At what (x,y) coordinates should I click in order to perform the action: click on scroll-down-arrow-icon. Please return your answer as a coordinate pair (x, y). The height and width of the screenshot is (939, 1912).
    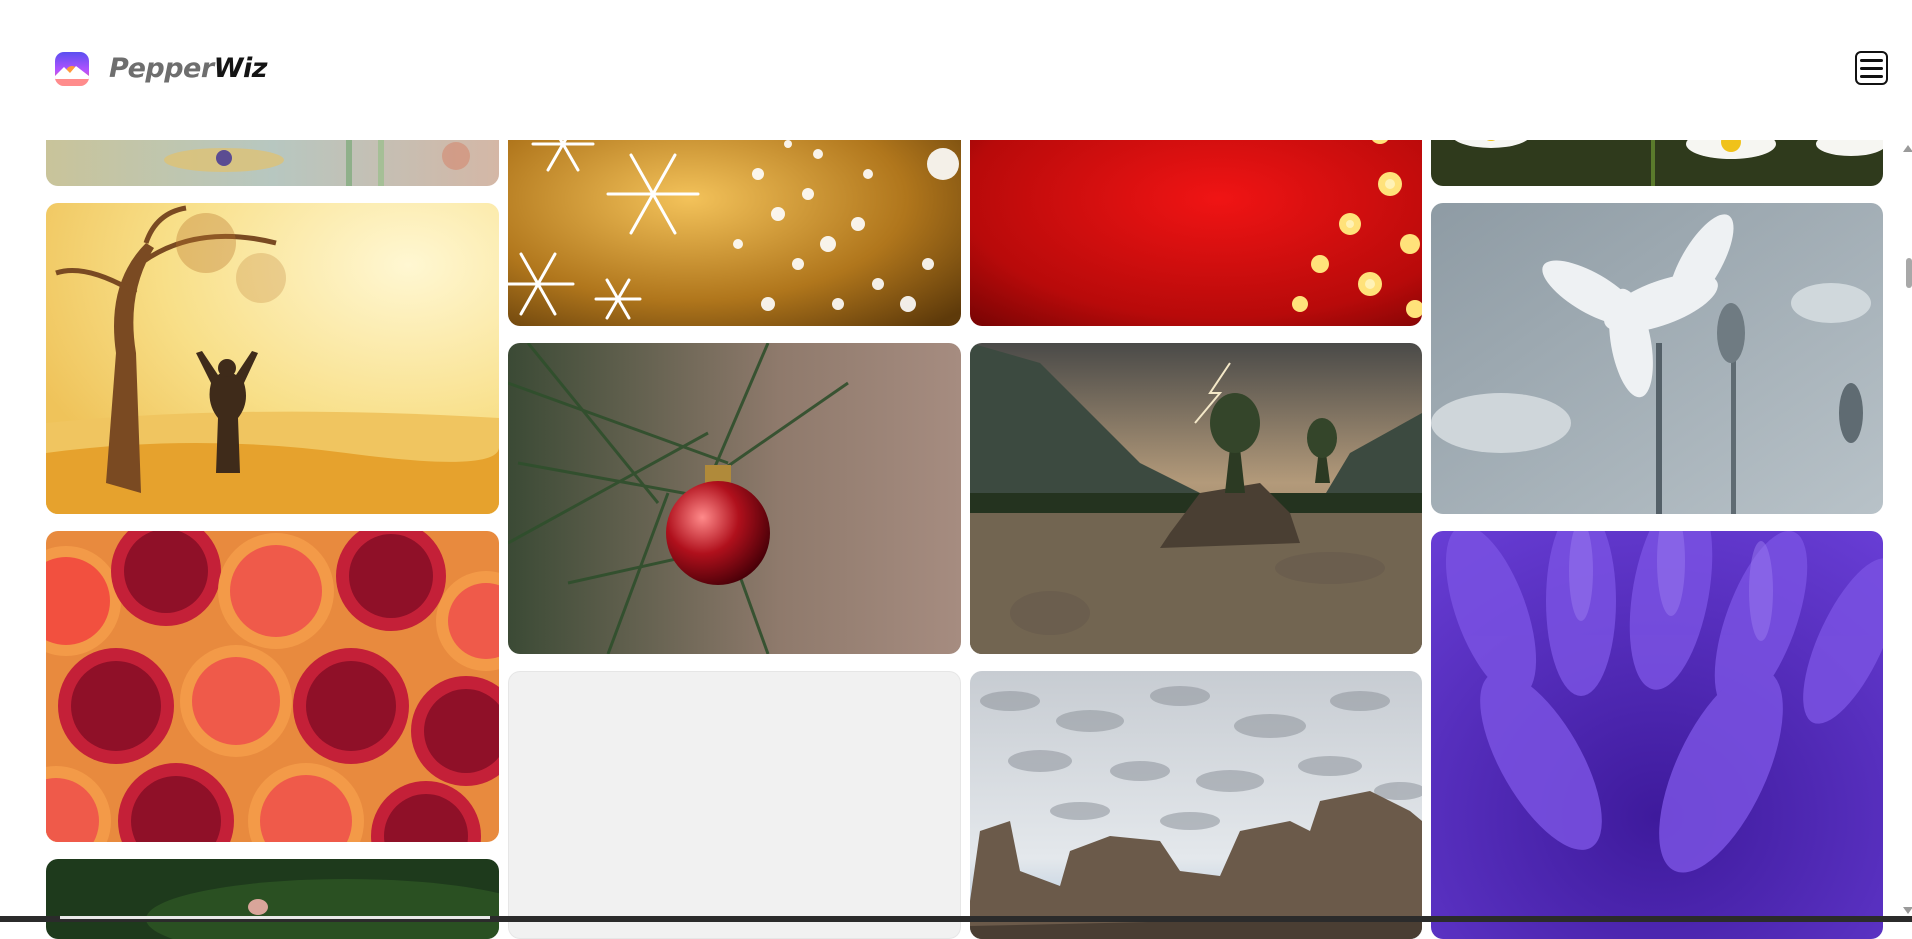
    Looking at the image, I should click on (1907, 910).